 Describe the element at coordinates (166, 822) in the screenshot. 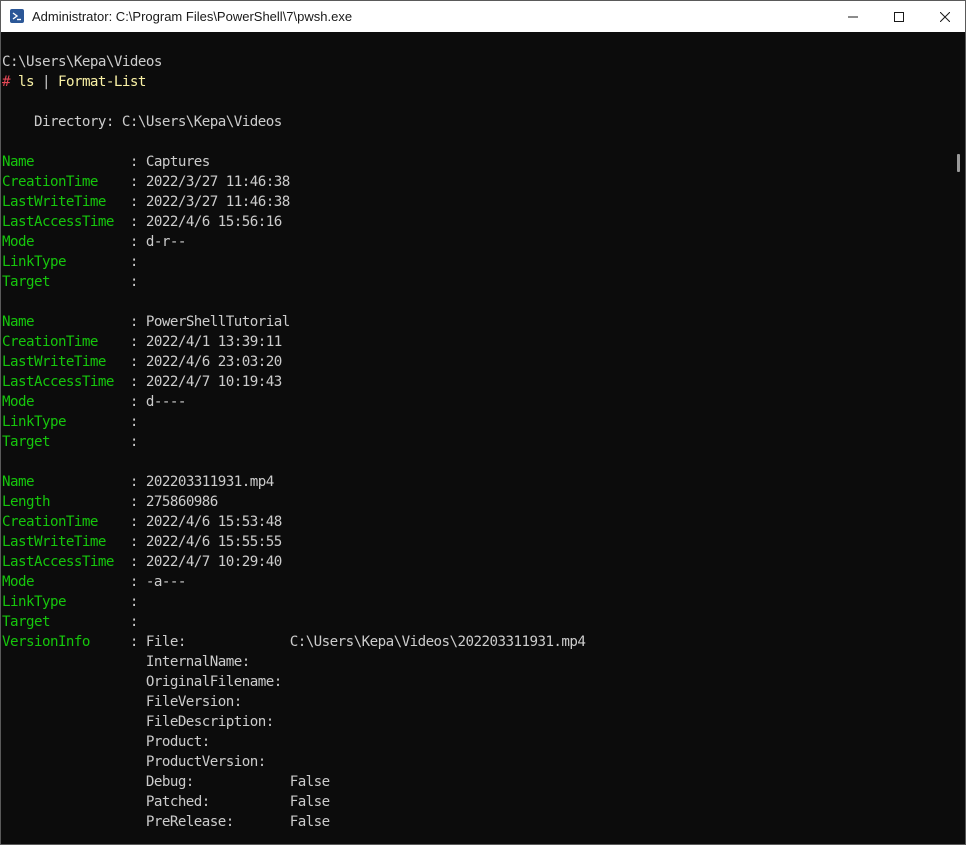

I see `terminal-line: PreRelease: False` at that location.